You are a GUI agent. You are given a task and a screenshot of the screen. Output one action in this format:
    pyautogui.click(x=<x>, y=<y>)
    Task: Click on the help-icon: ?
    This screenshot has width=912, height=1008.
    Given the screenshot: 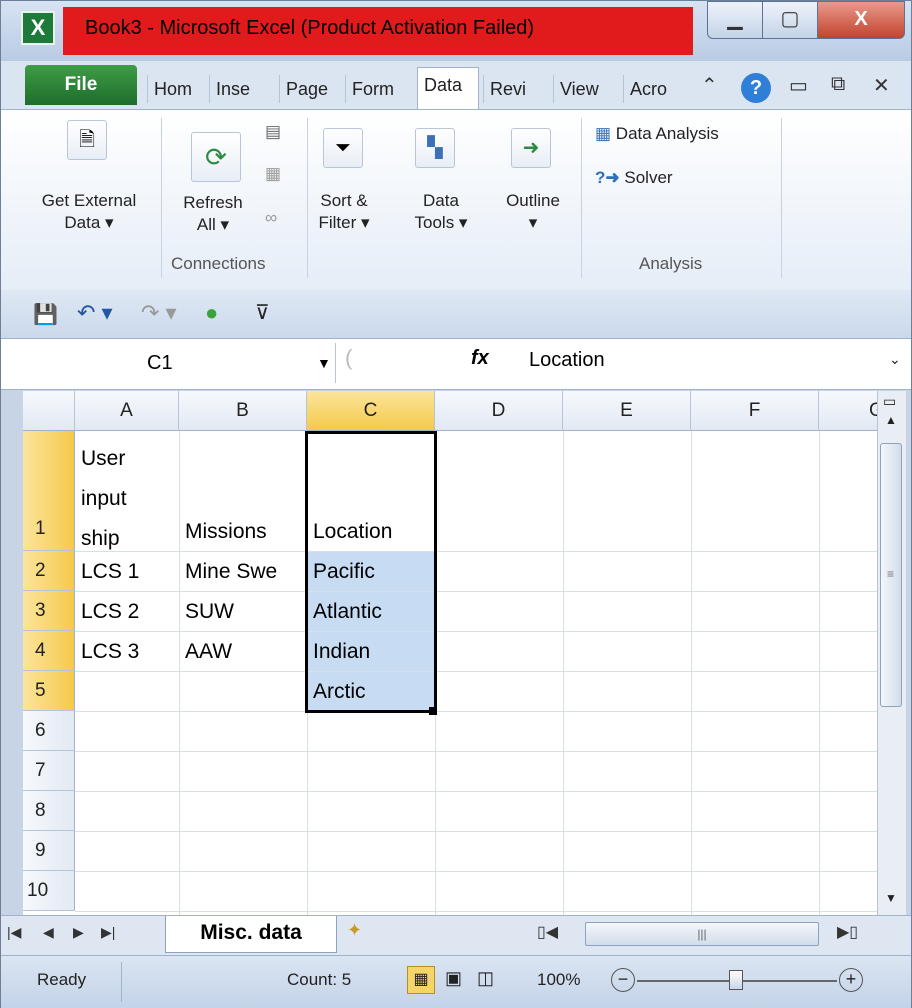 What is the action you would take?
    pyautogui.click(x=756, y=88)
    